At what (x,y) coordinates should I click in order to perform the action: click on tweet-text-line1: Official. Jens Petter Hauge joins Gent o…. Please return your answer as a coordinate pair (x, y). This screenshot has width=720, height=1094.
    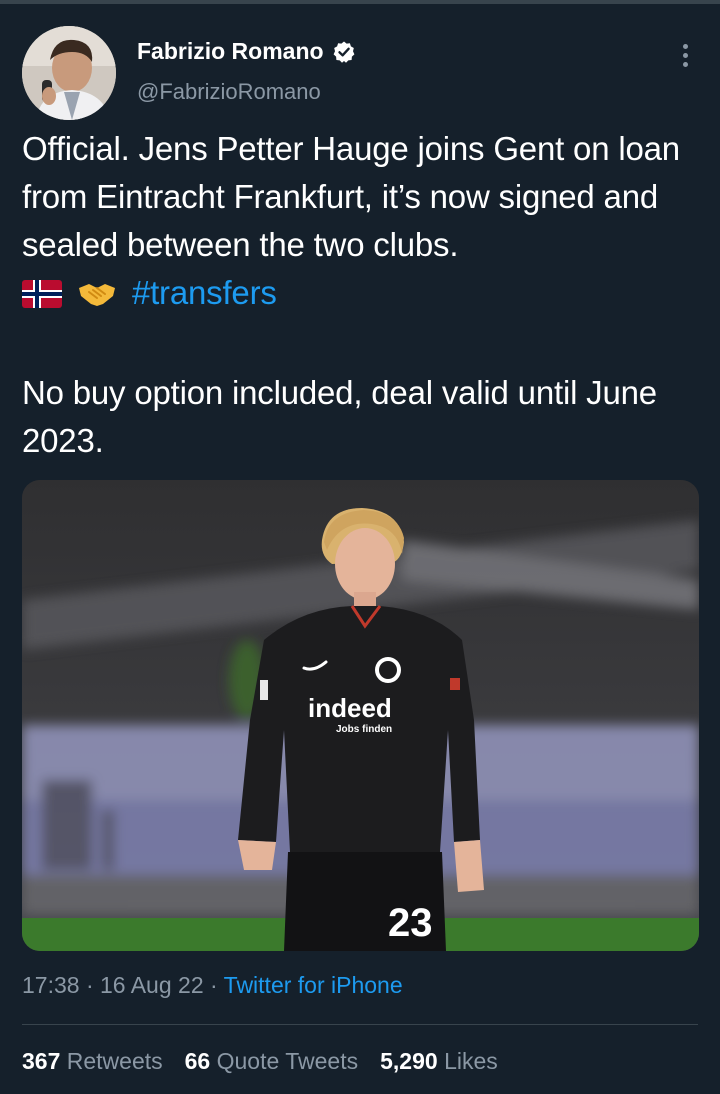
    Looking at the image, I should click on (351, 196).